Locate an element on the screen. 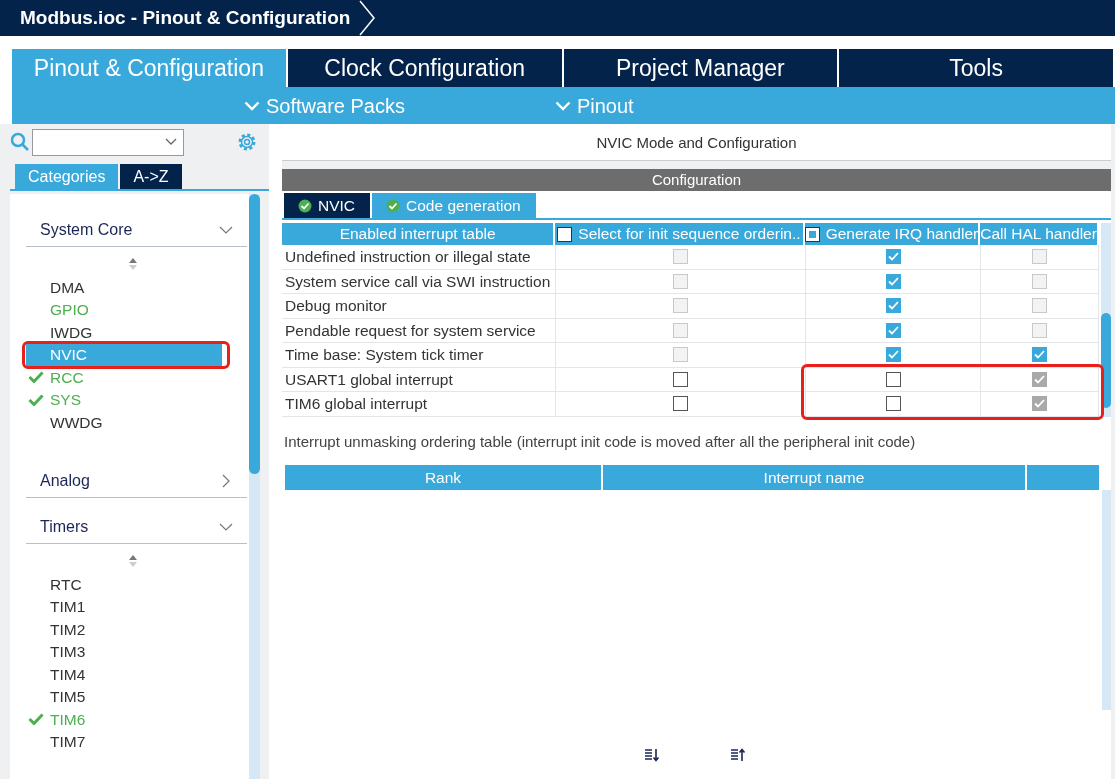  category-header: System Core is located at coordinates (136, 230).